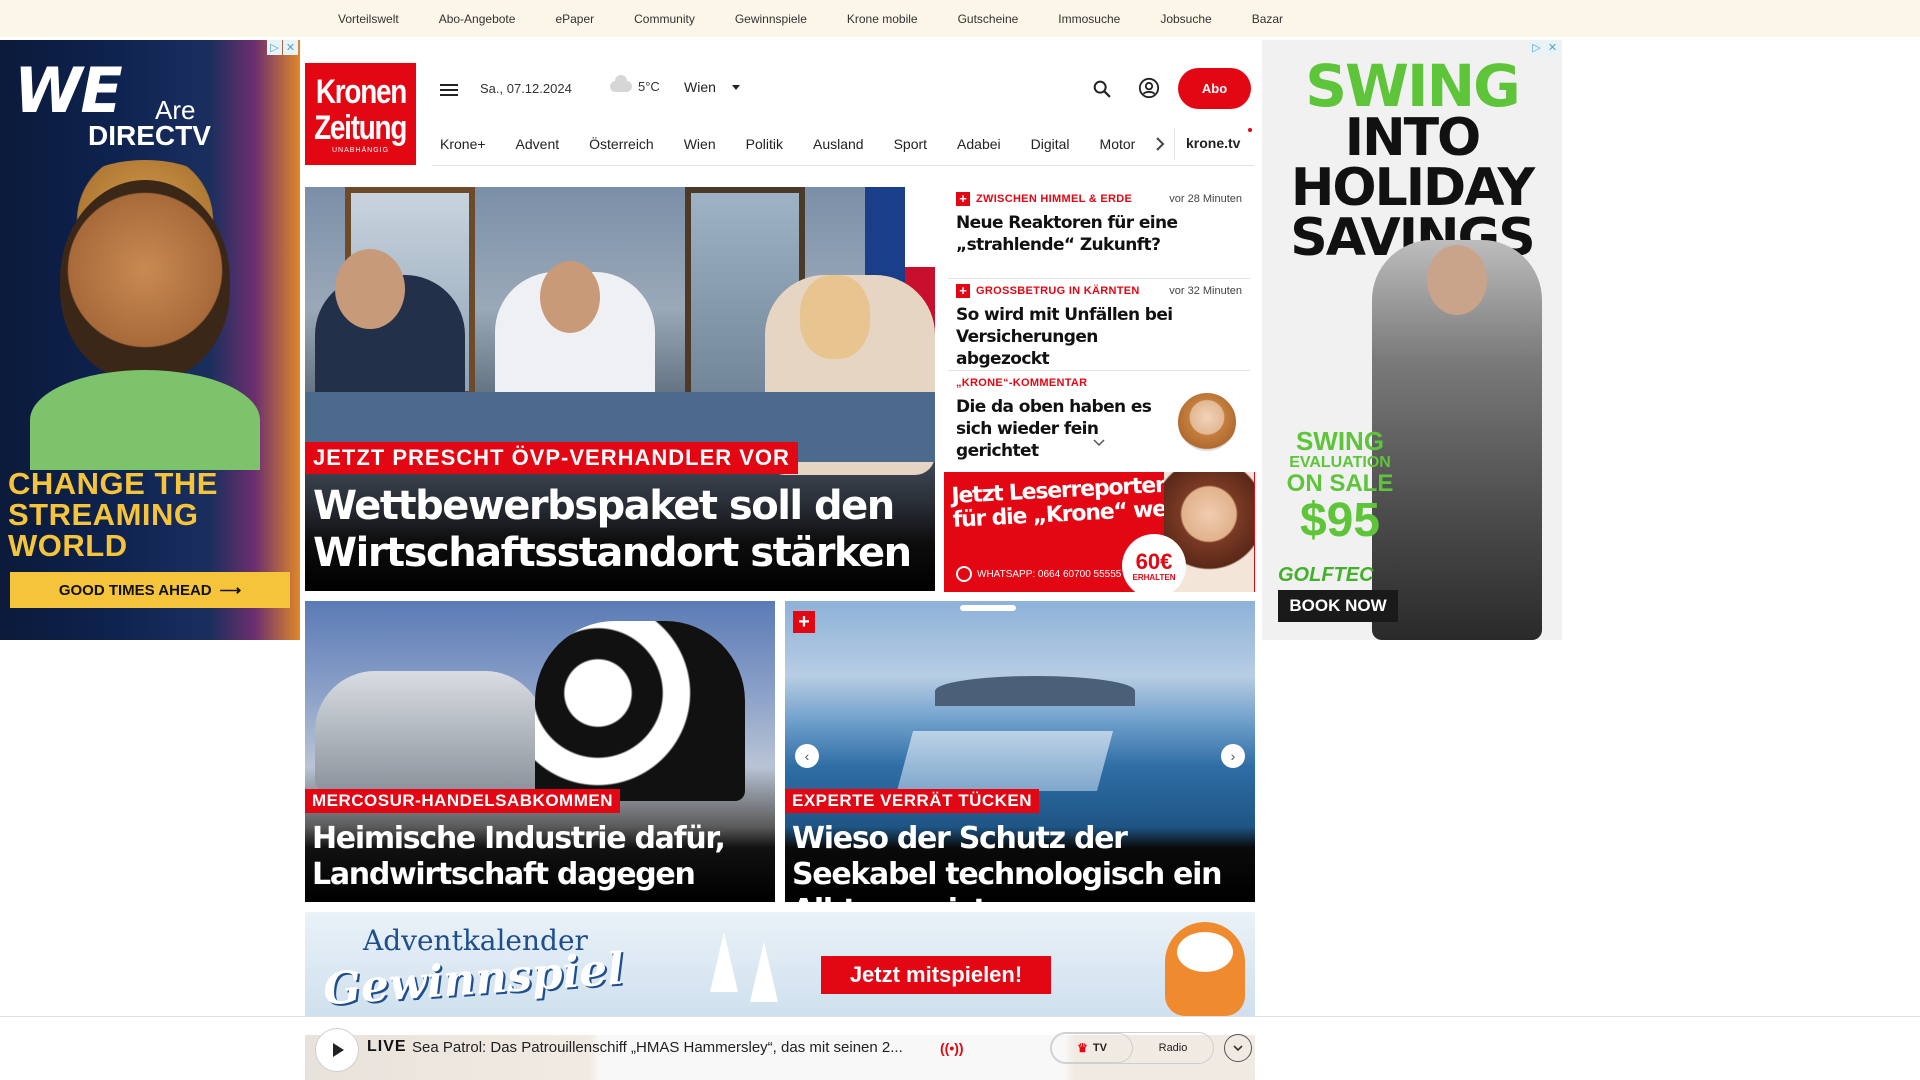  What do you see at coordinates (452, 90) in the screenshot?
I see `menu-icon` at bounding box center [452, 90].